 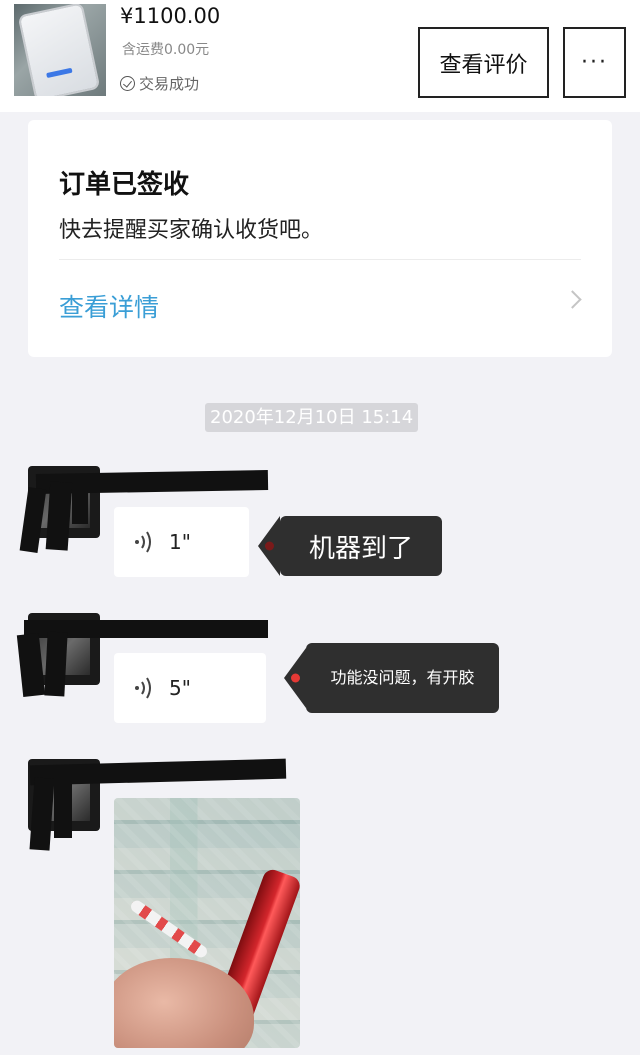 I want to click on view-review-button: 查看评价, so click(x=483, y=62).